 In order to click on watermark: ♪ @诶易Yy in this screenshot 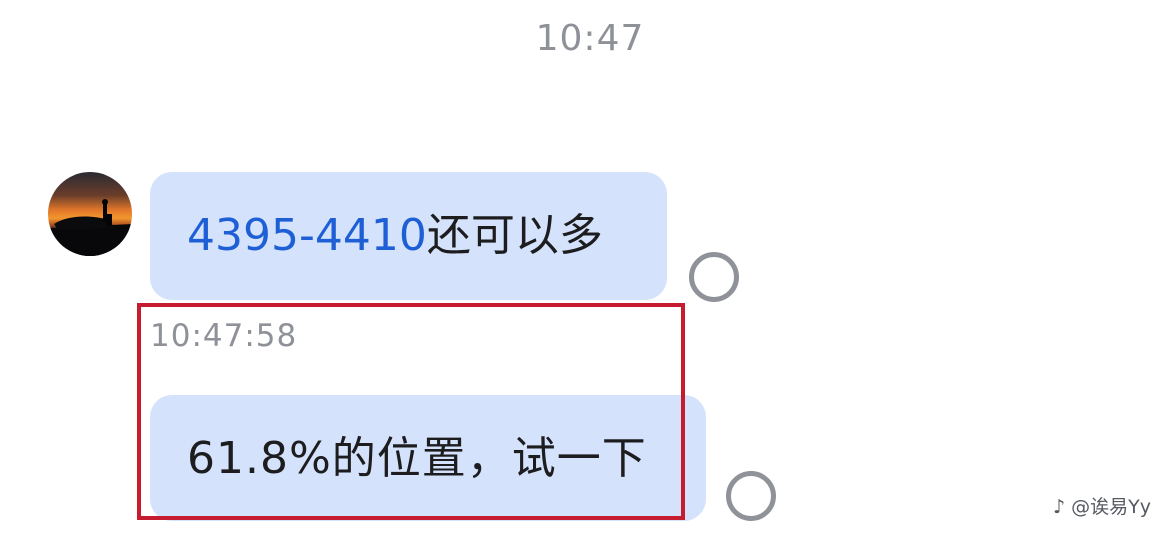, I will do `click(1101, 507)`.